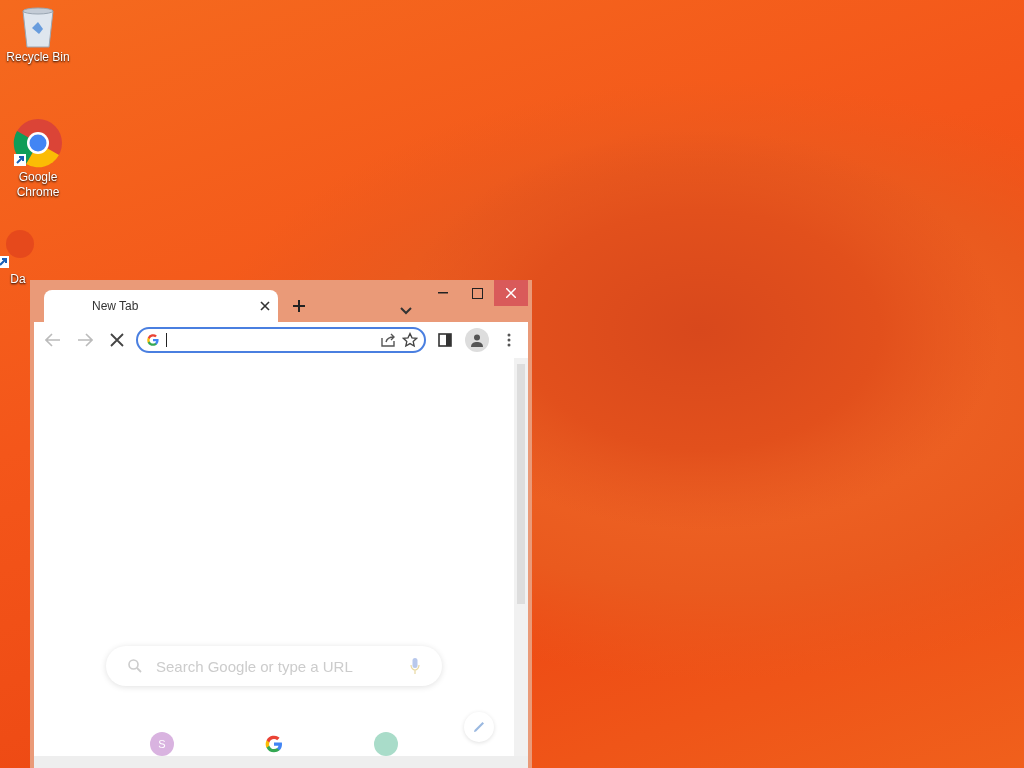 Image resolution: width=1024 pixels, height=768 pixels. What do you see at coordinates (18, 279) in the screenshot?
I see `desktop-icon-label: Da` at bounding box center [18, 279].